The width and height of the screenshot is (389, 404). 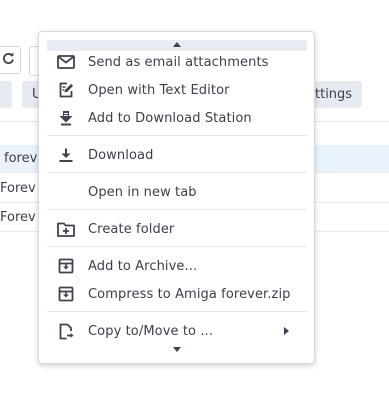 I want to click on compress-icon, so click(x=66, y=294).